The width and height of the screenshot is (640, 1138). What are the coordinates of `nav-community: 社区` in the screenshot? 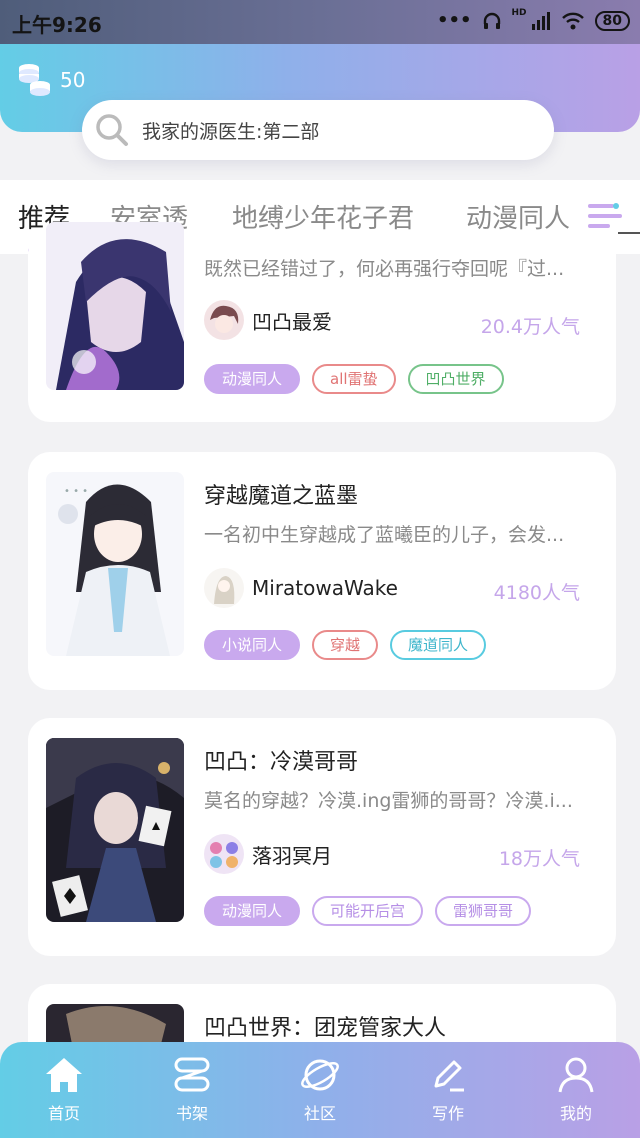 It's located at (320, 1090).